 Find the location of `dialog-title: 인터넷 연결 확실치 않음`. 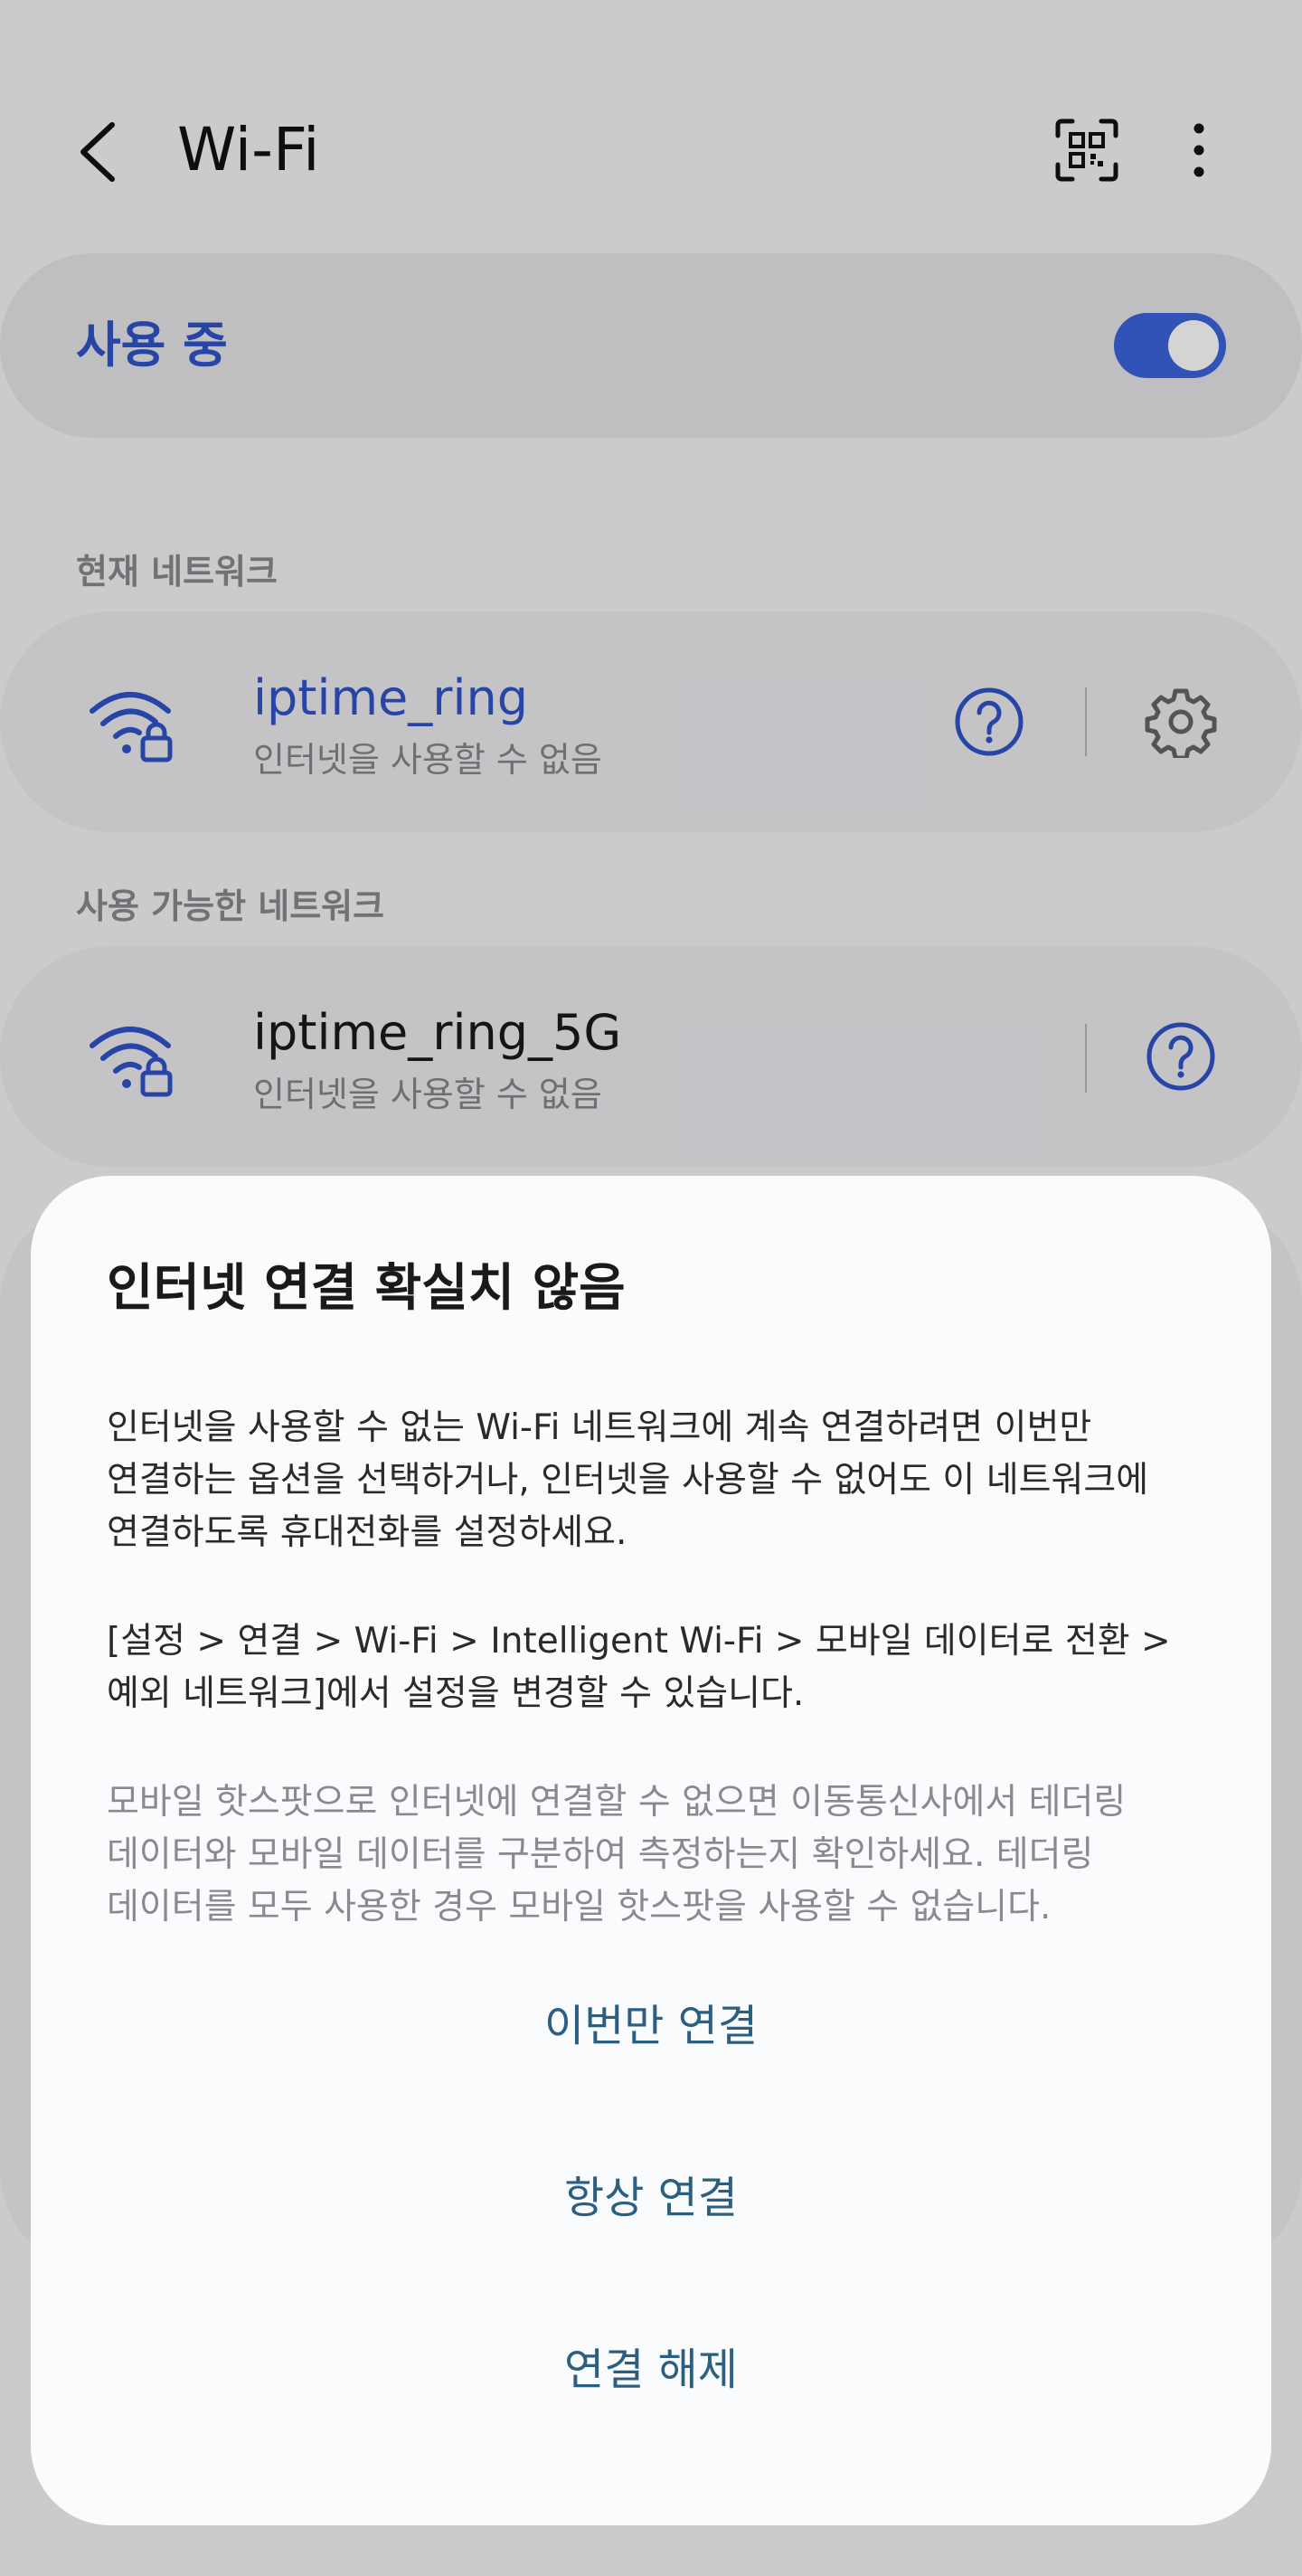

dialog-title: 인터넷 연결 확실치 않음 is located at coordinates (366, 1289).